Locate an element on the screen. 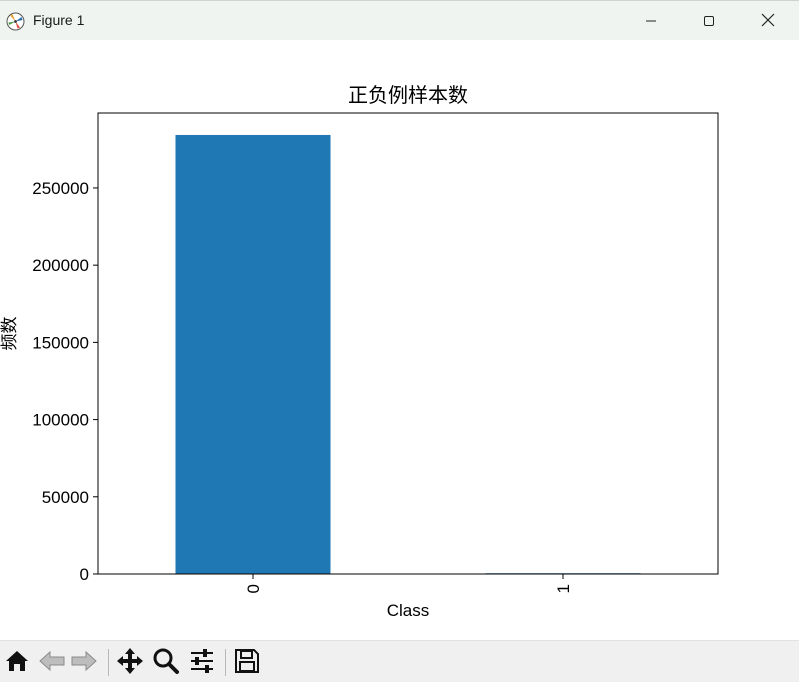  y-axis-label: 频数 is located at coordinates (10, 334).